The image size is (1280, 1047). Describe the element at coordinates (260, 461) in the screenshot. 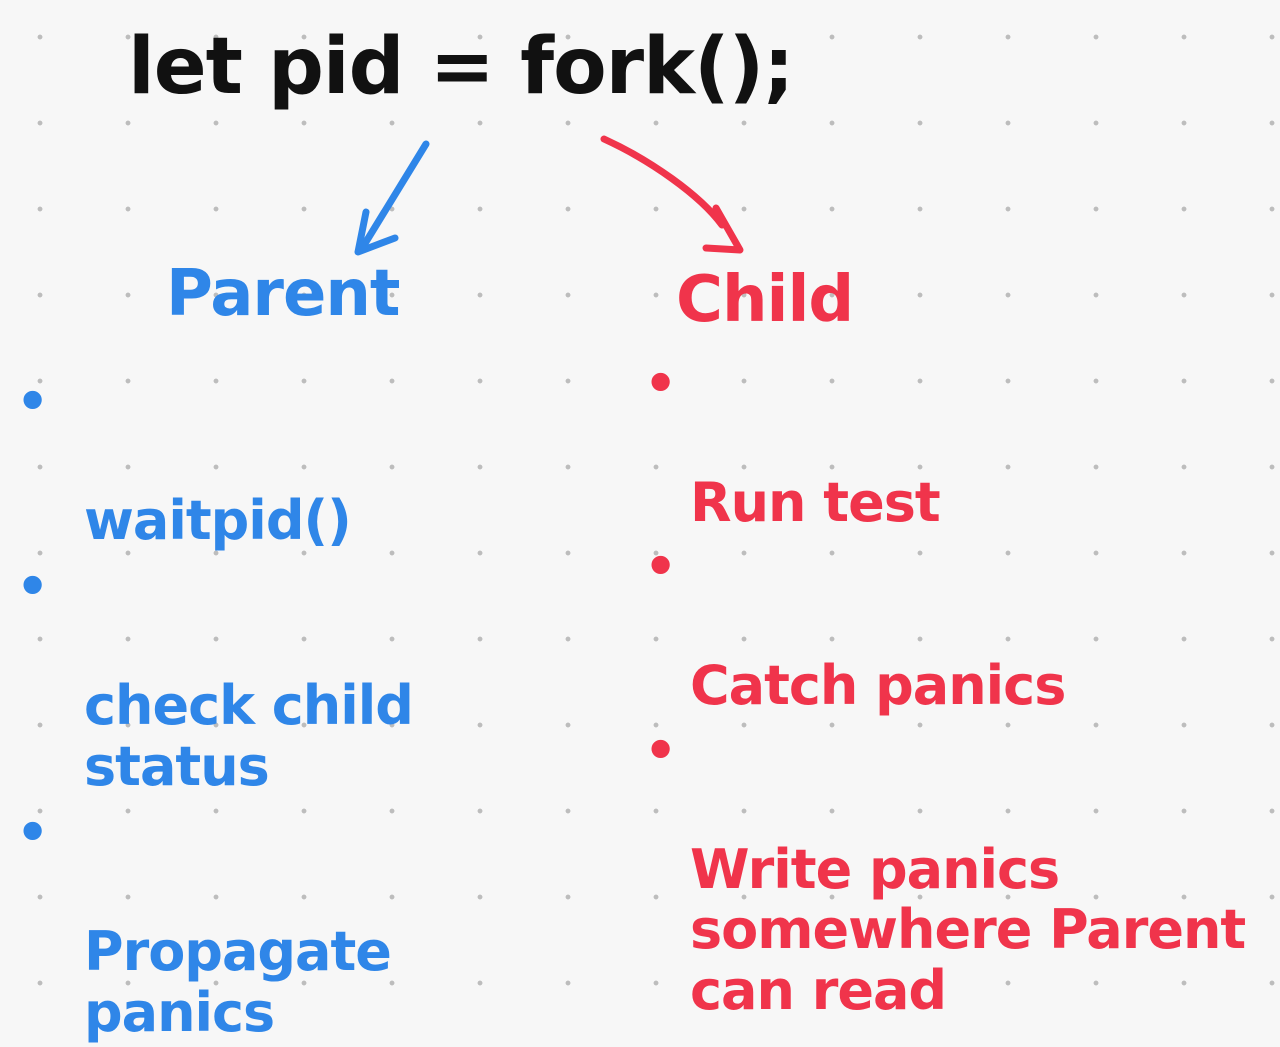

I see `parent-list-item: • waitpid()` at that location.